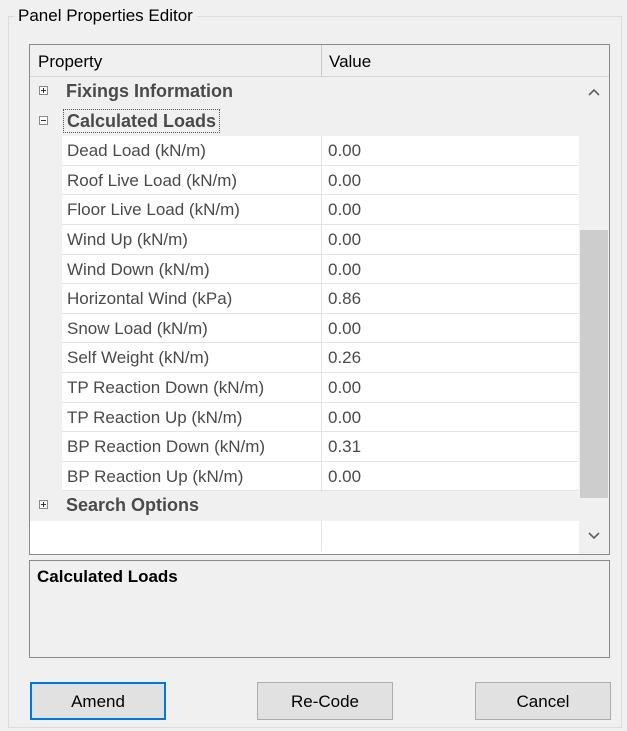 Image resolution: width=627 pixels, height=731 pixels. I want to click on property-value: 0.86, so click(450, 299).